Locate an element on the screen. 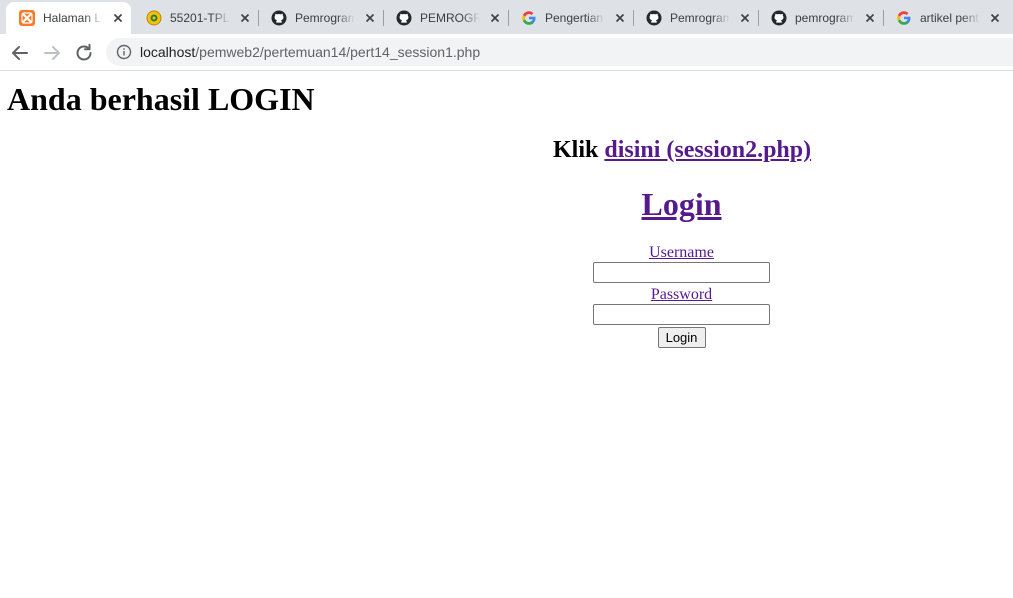  tab-artikel: artikel pent is located at coordinates (945, 18).